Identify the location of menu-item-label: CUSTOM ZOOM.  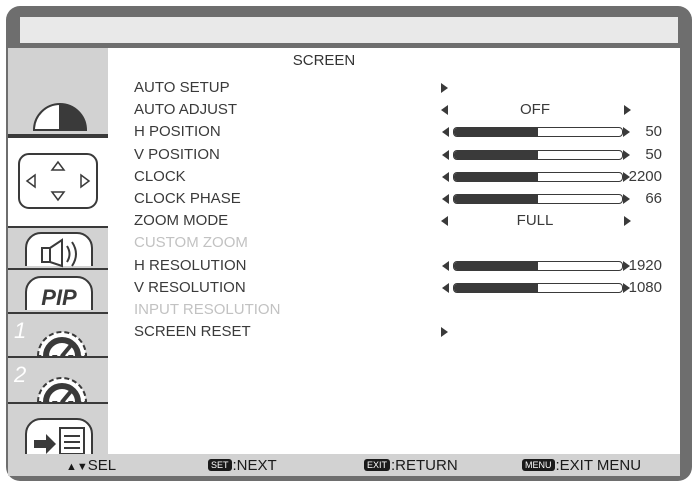
(191, 243).